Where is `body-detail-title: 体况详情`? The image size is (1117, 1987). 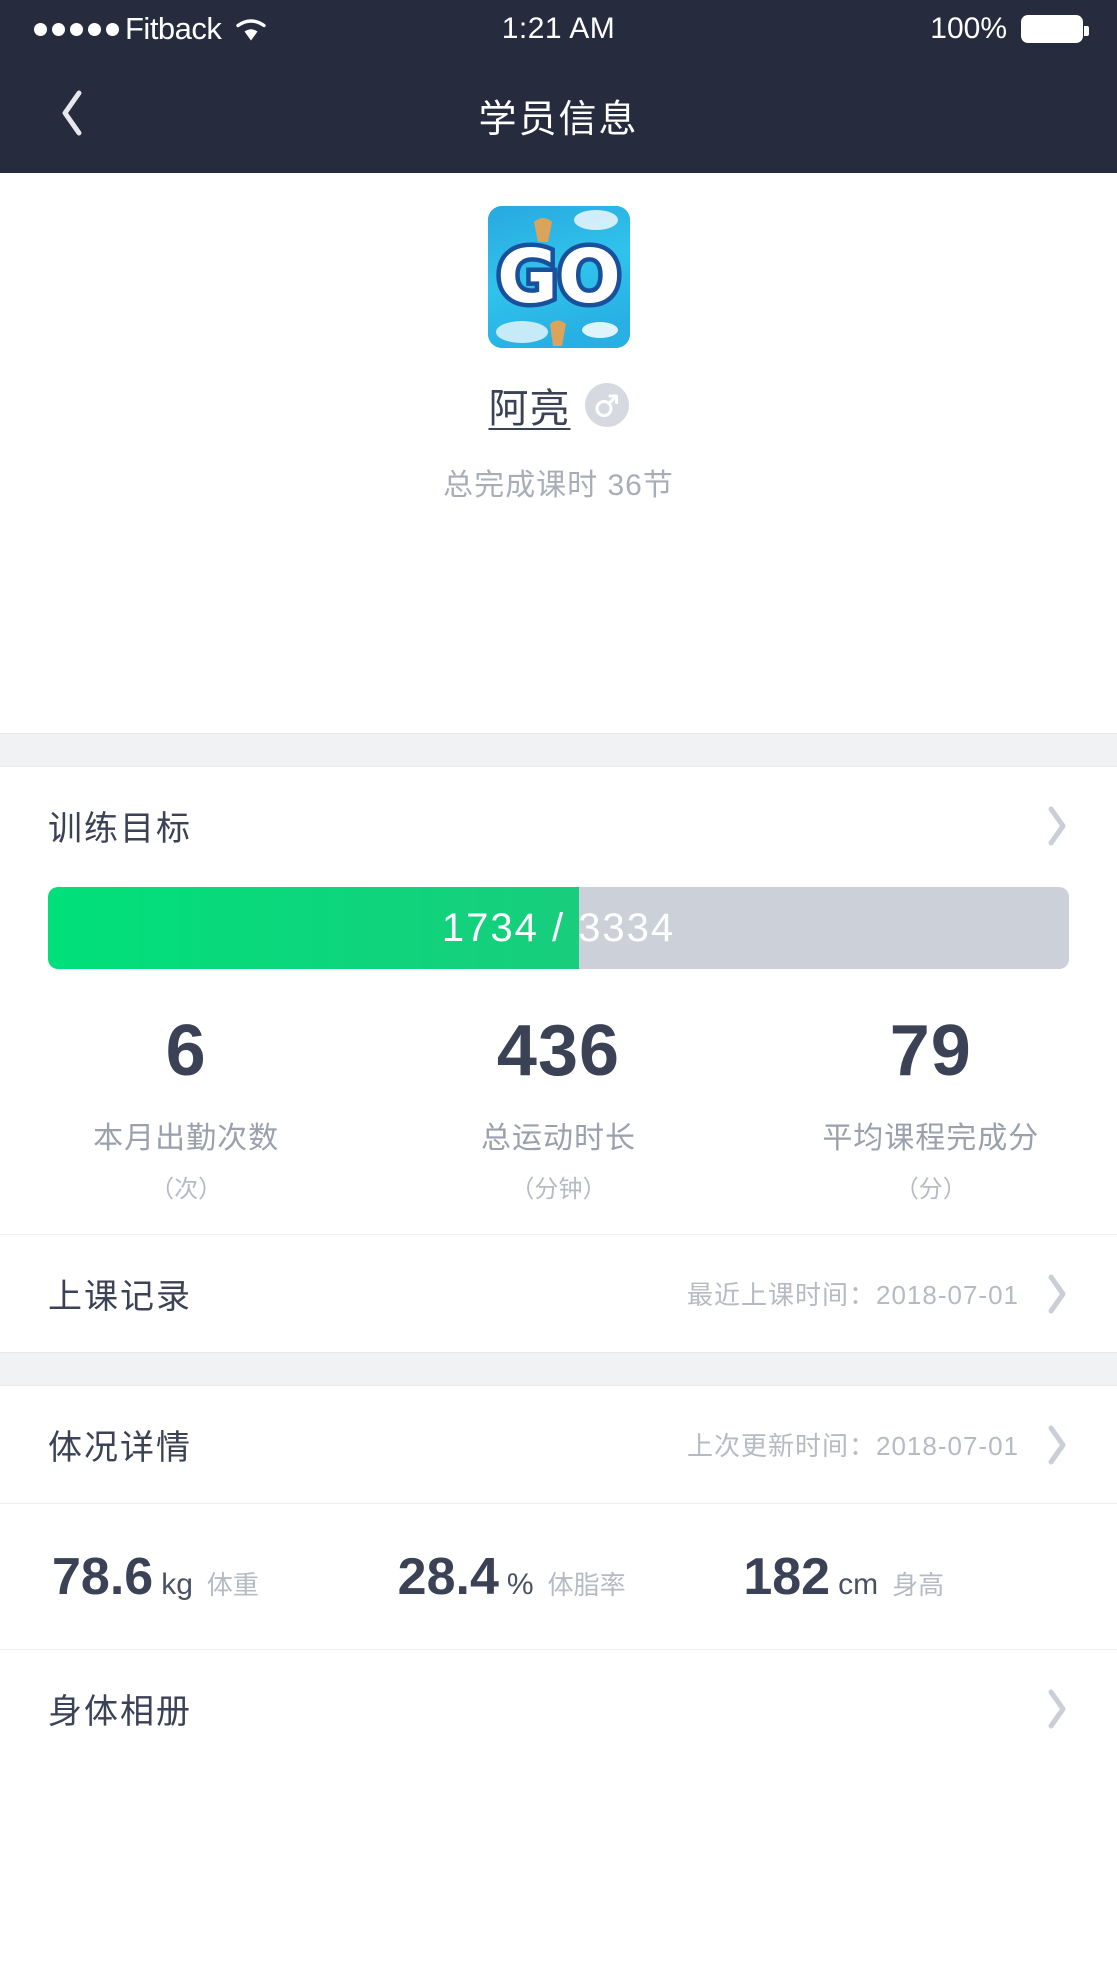
body-detail-title: 体况详情 is located at coordinates (120, 1448).